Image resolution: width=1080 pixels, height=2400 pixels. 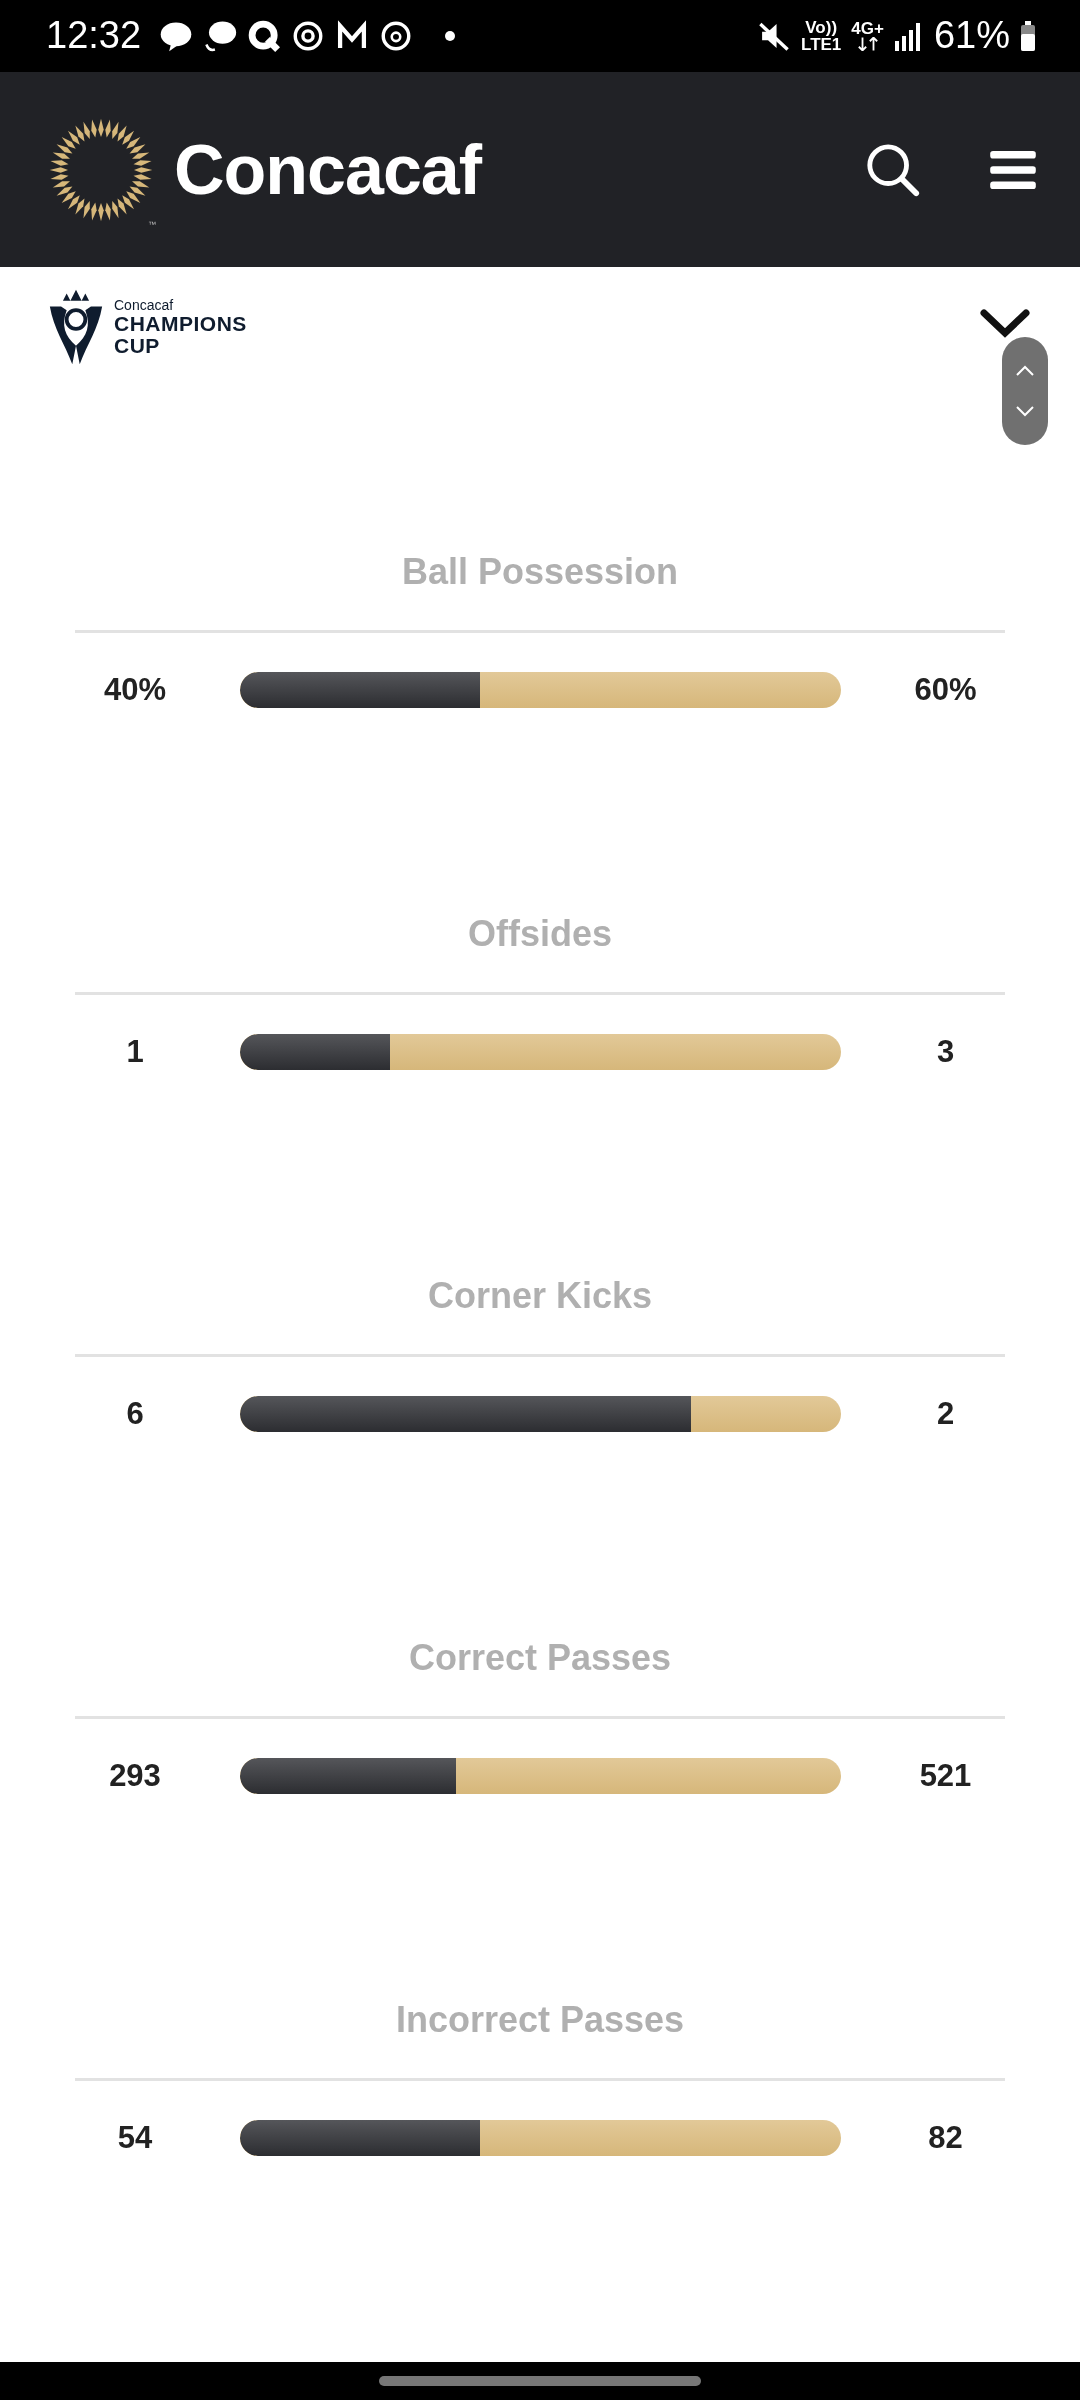 I want to click on scroll-down-icon, so click(x=1025, y=411).